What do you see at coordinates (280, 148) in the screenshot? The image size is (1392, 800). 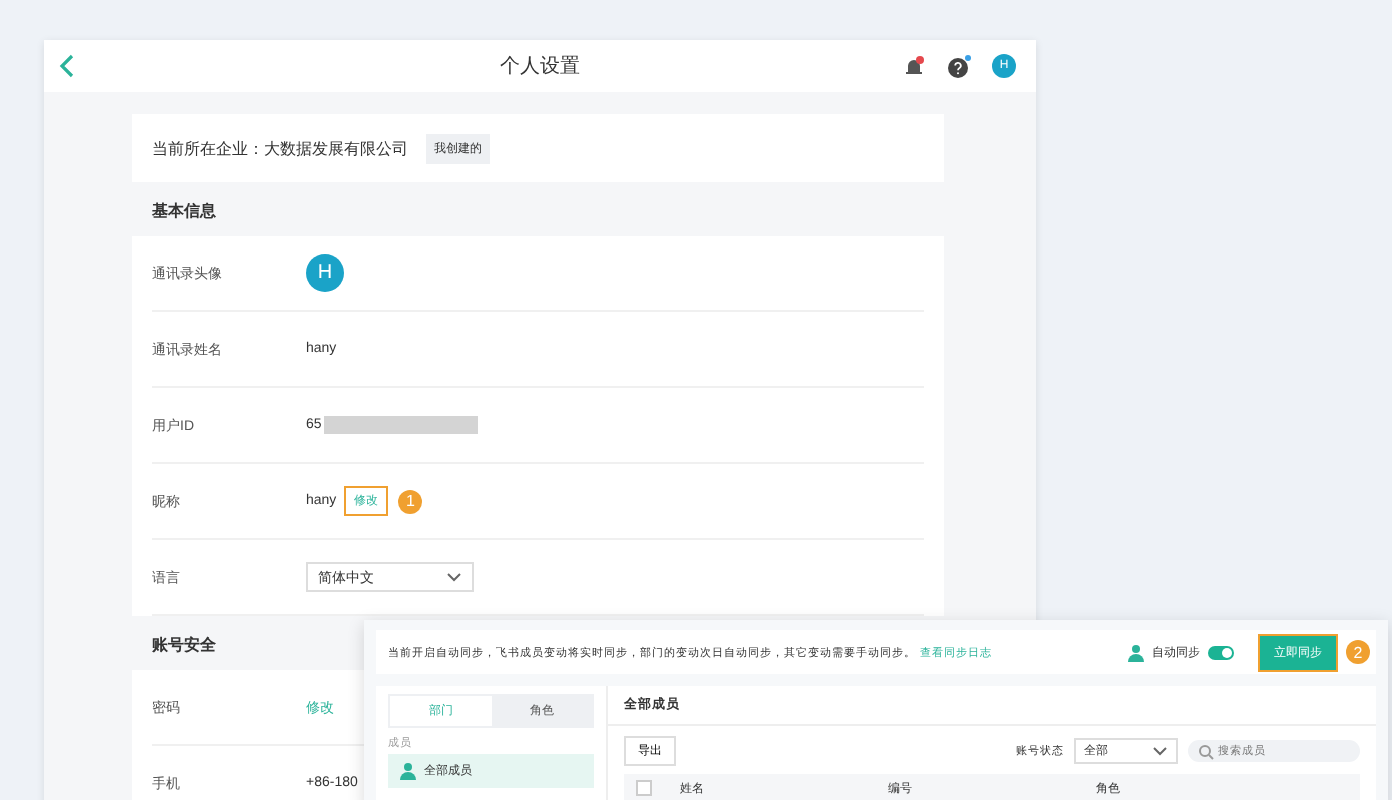 I see `company-label: 当前所在企业：大数据发展有限公司` at bounding box center [280, 148].